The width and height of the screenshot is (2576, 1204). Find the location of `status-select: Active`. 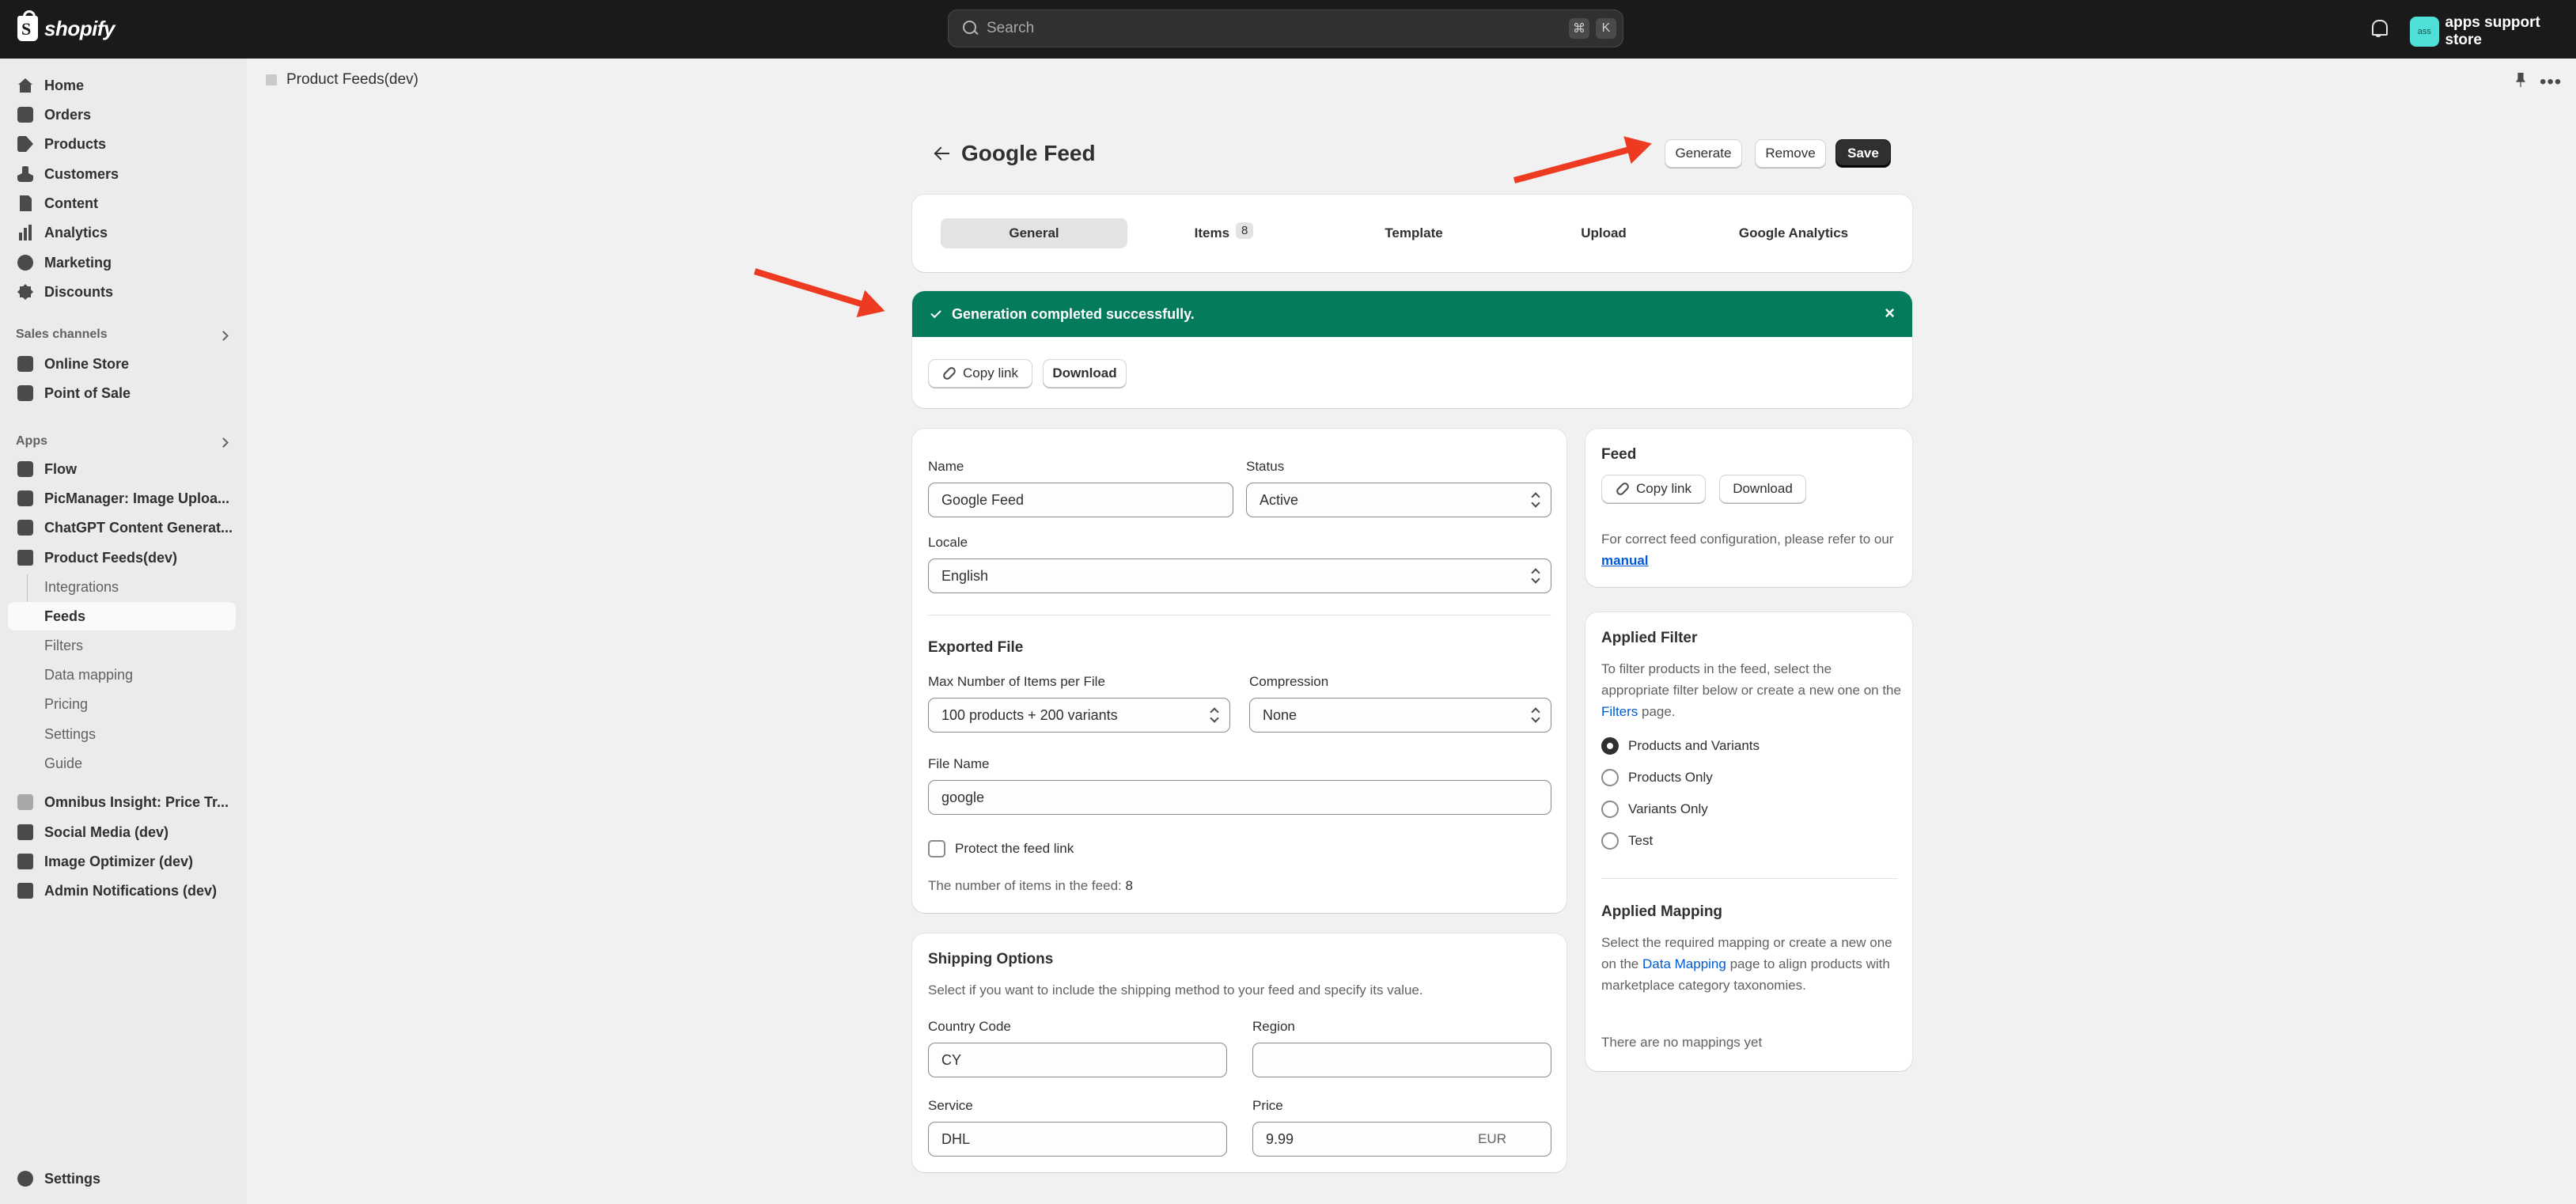

status-select: Active is located at coordinates (1398, 500).